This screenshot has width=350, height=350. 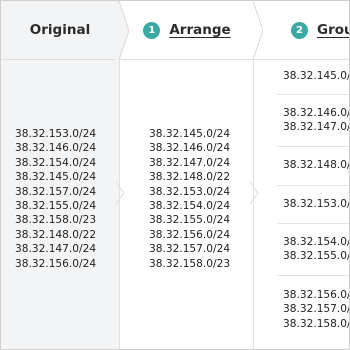 I want to click on header-original: Original, so click(x=60, y=30).